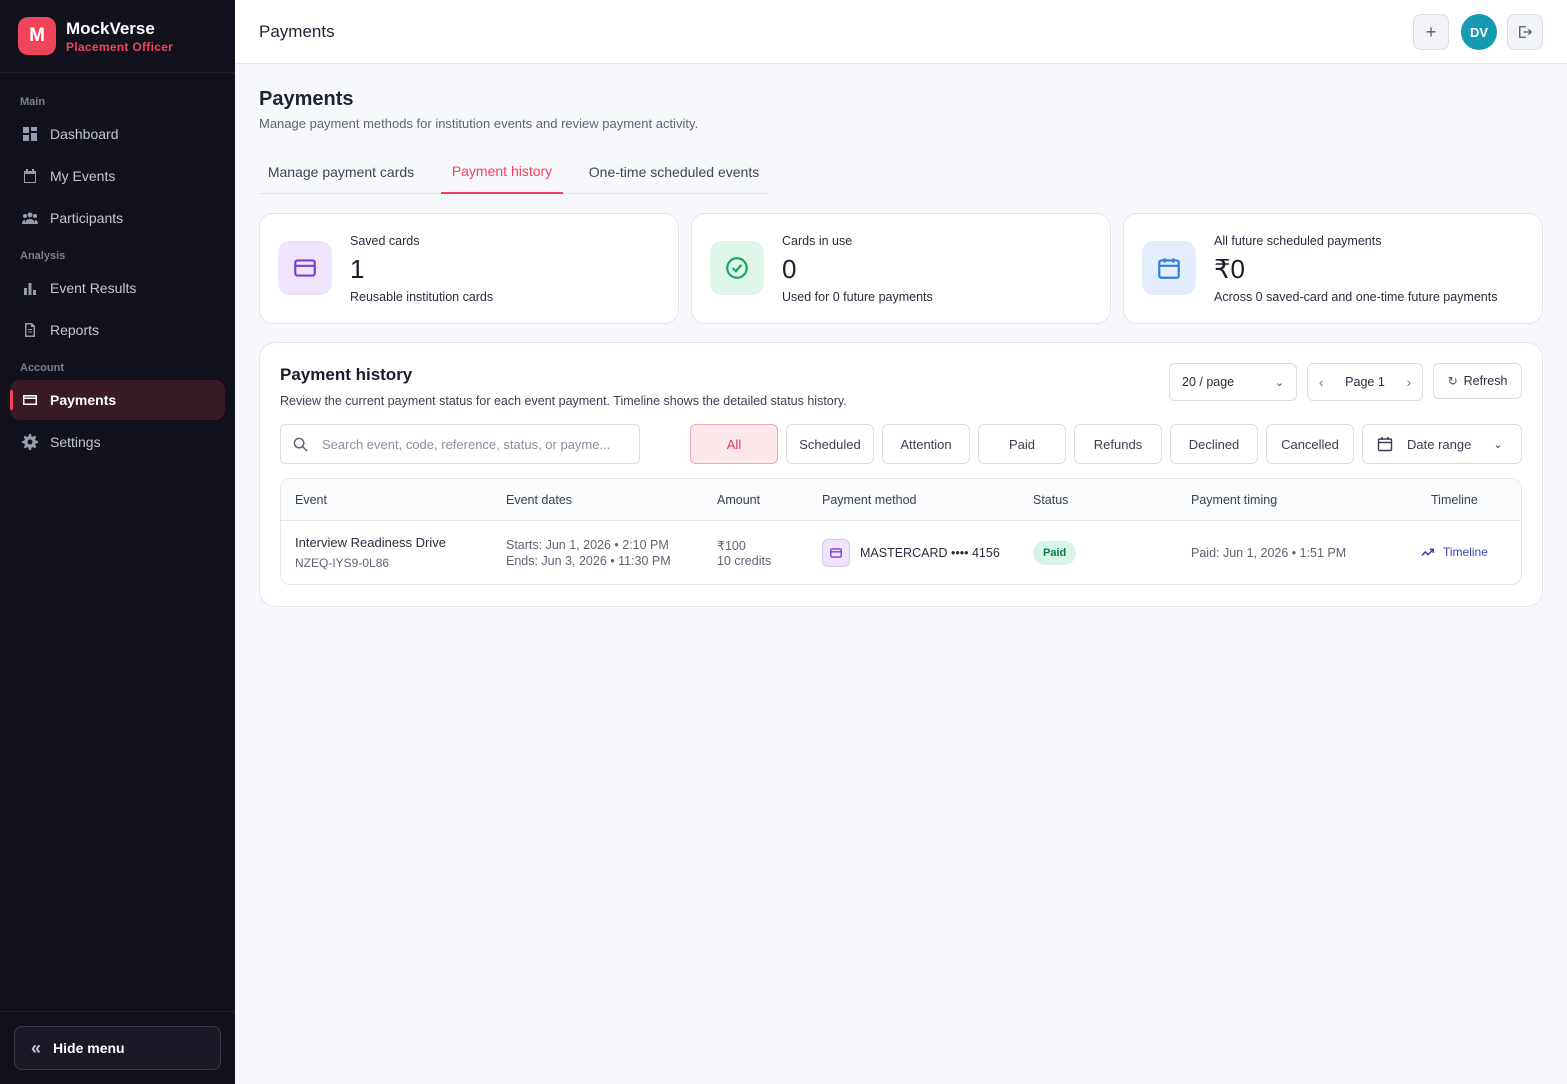 The image size is (1567, 1084). I want to click on per-page-value: 20 / page, so click(1208, 382).